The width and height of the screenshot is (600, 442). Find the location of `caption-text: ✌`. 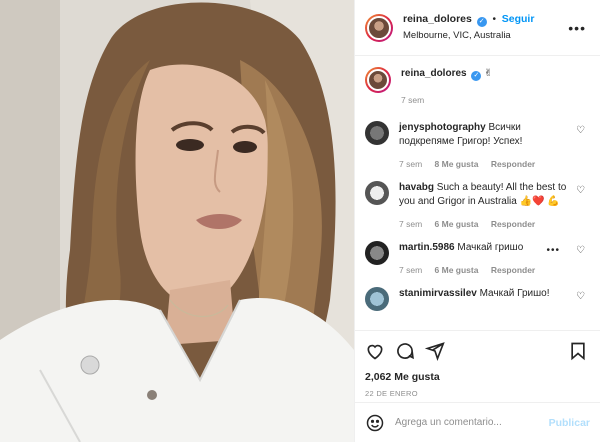

caption-text: ✌ is located at coordinates (488, 73).